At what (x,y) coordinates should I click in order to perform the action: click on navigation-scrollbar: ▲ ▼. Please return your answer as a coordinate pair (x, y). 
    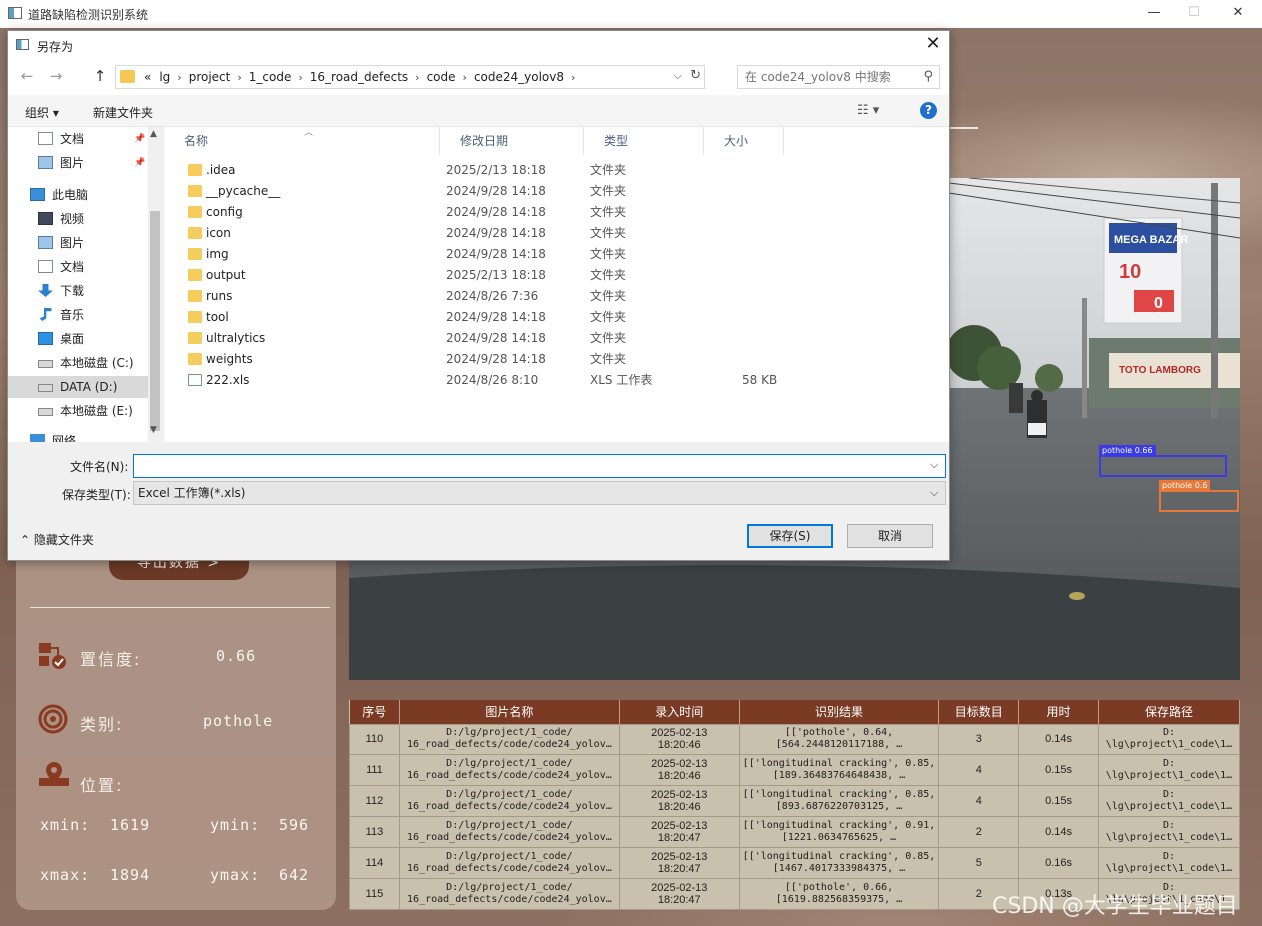
    Looking at the image, I should click on (155, 284).